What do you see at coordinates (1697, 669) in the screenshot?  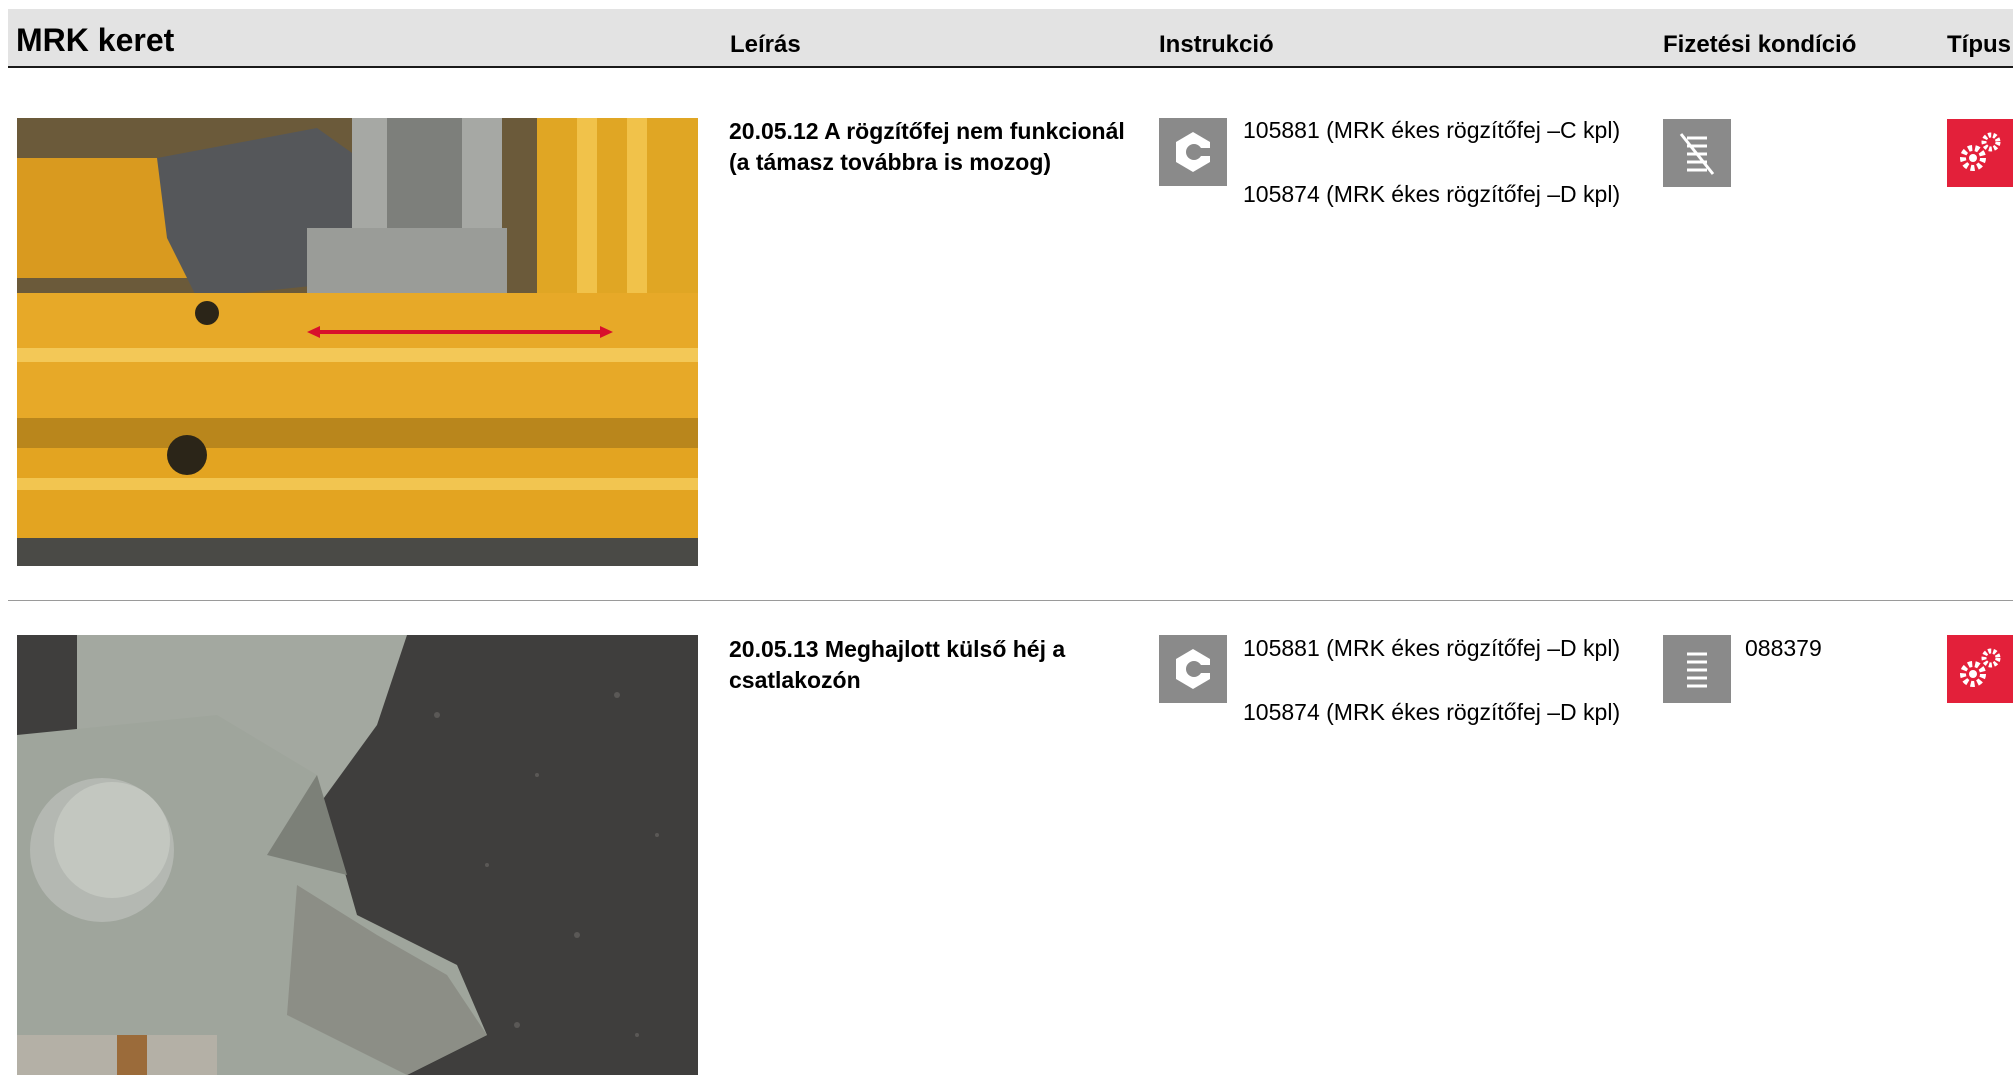 I see `coin-stack-icon` at bounding box center [1697, 669].